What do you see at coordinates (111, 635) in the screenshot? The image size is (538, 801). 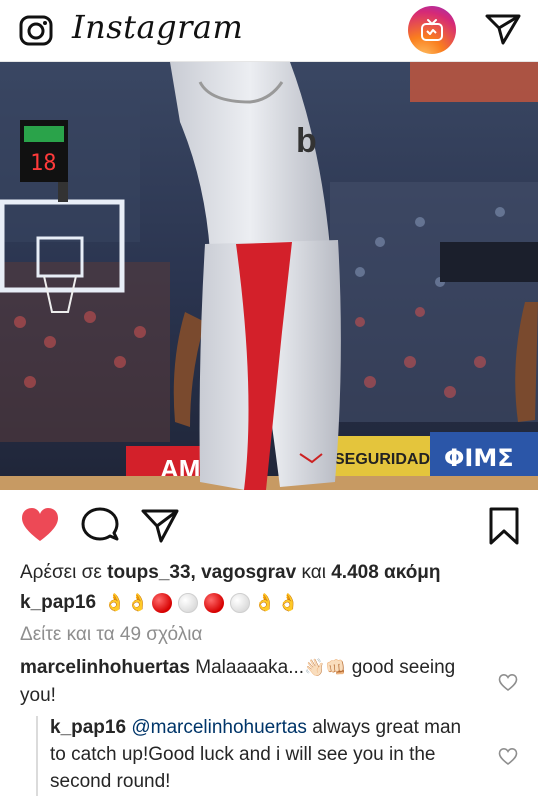 I see `view-all-comments-link: Δείτε και τα 49 σχόλια` at bounding box center [111, 635].